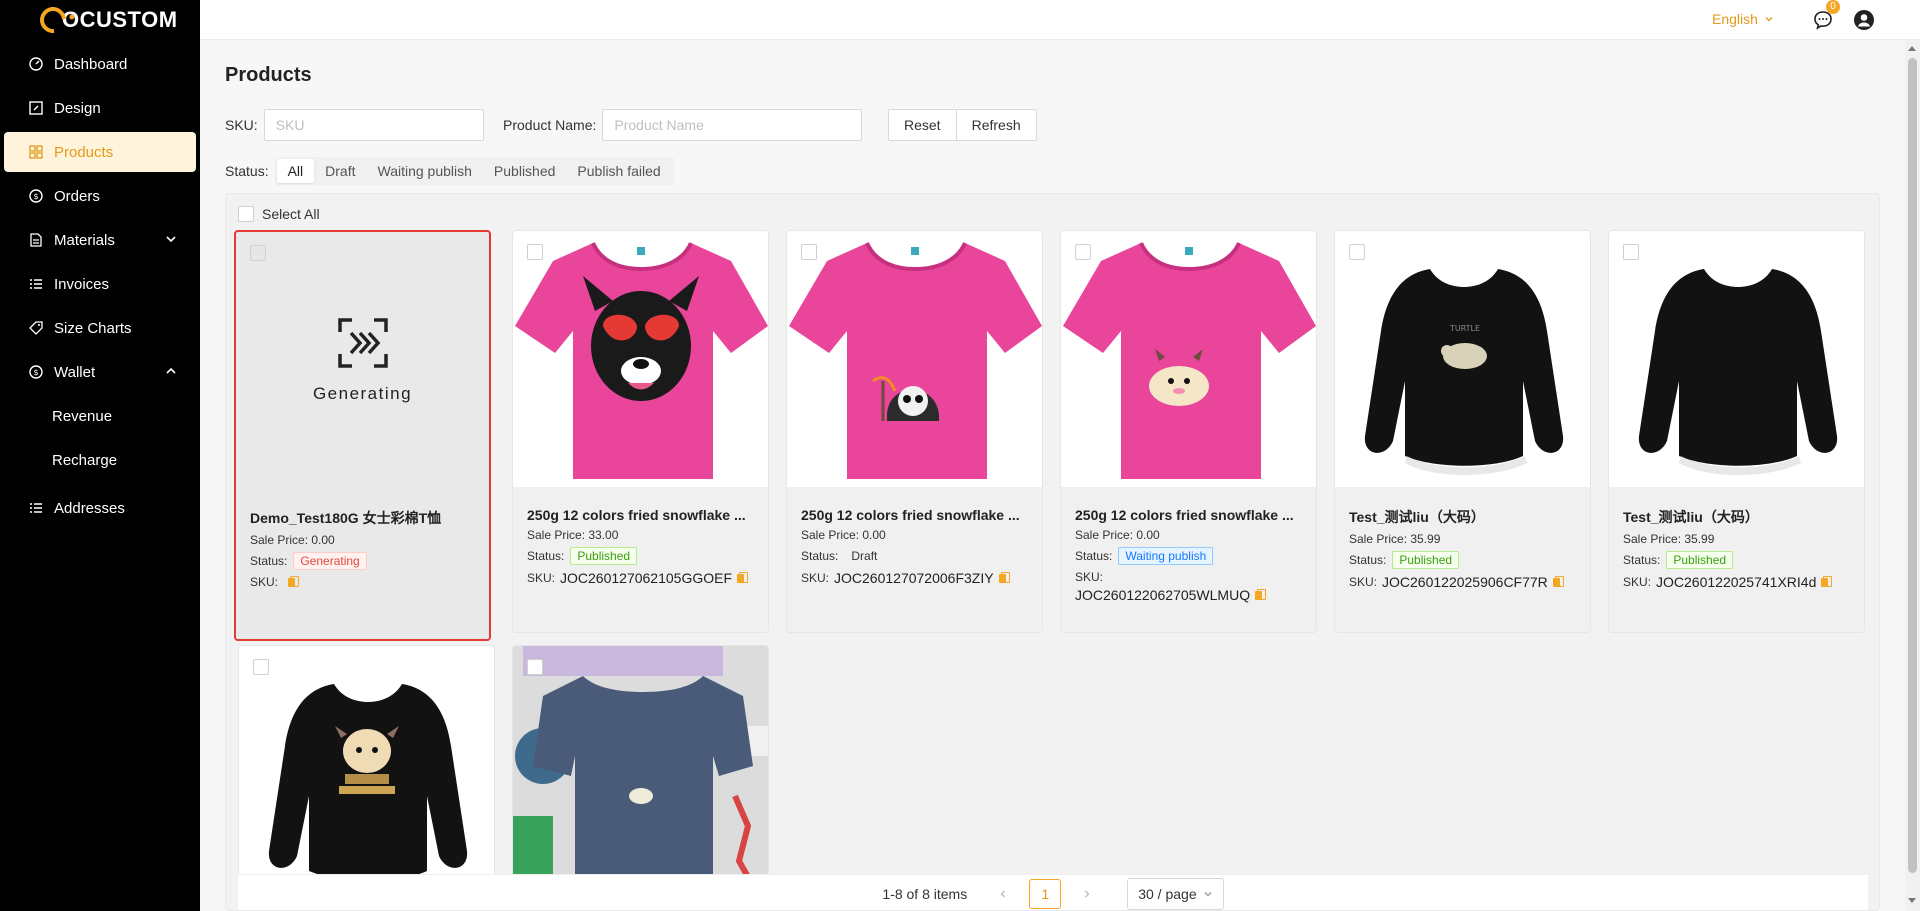 Image resolution: width=1920 pixels, height=911 pixels. What do you see at coordinates (84, 152) in the screenshot?
I see `sidebar-item-label: Products` at bounding box center [84, 152].